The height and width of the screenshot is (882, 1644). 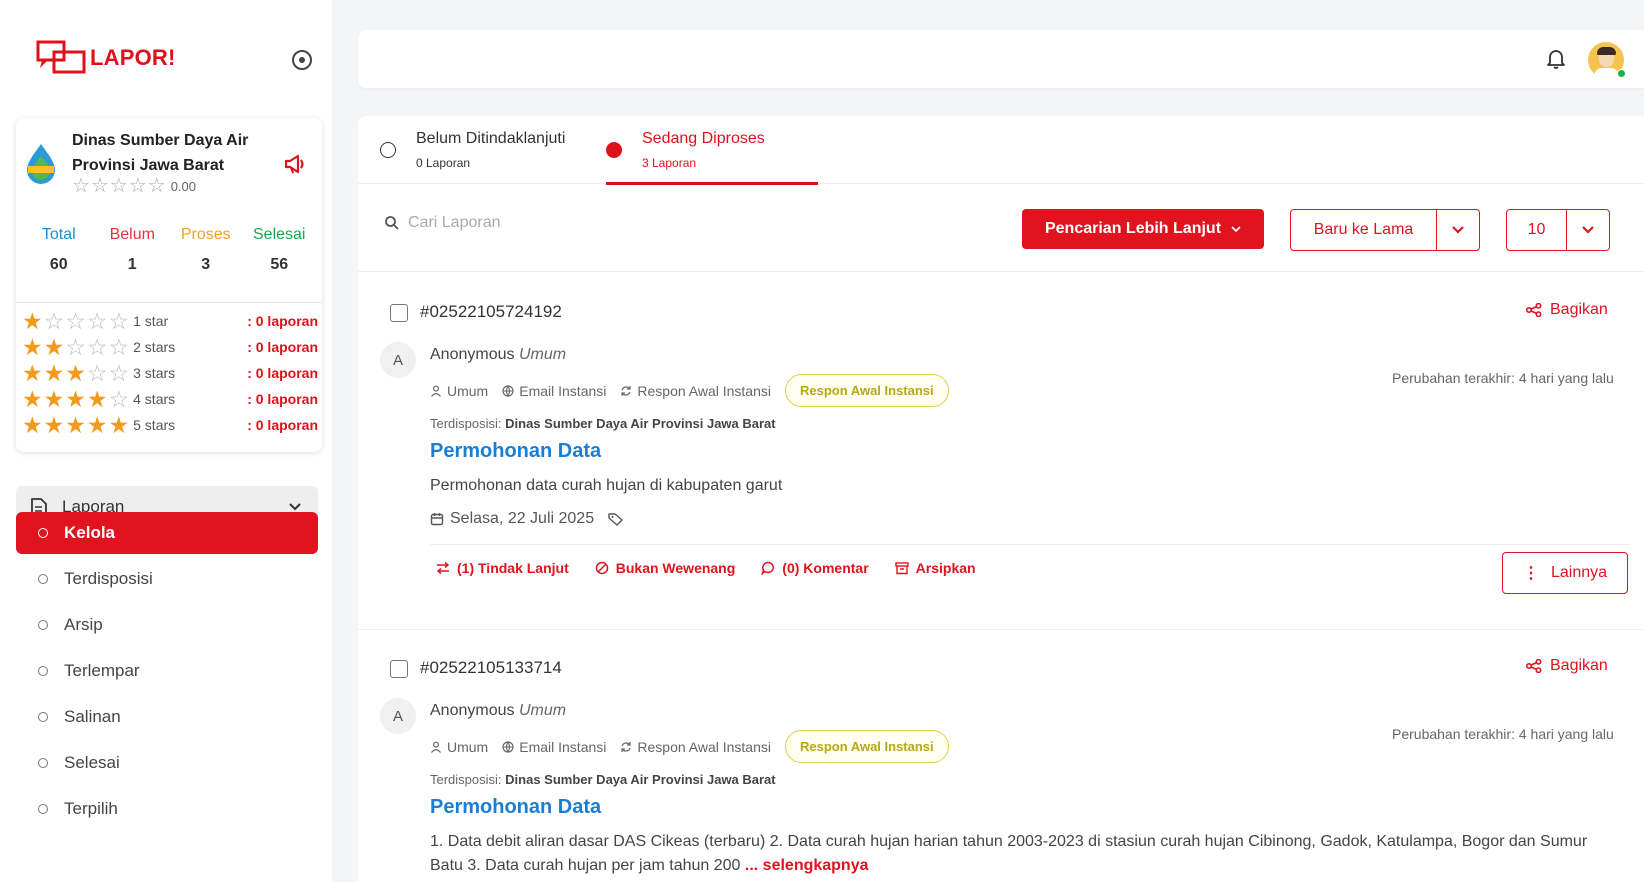 What do you see at coordinates (154, 347) in the screenshot?
I see `star-level-label: 2 stars` at bounding box center [154, 347].